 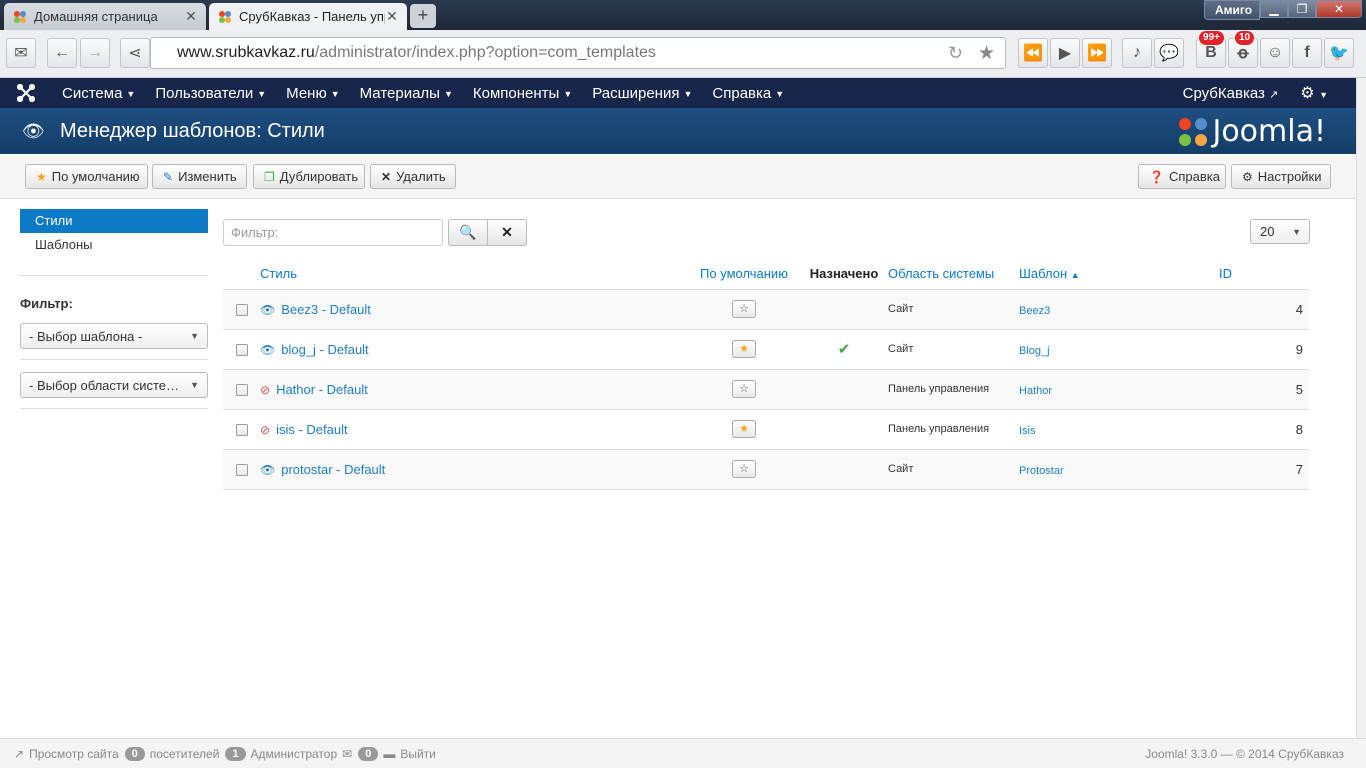 What do you see at coordinates (1033, 53) in the screenshot?
I see `rewind-icon: ⏪` at bounding box center [1033, 53].